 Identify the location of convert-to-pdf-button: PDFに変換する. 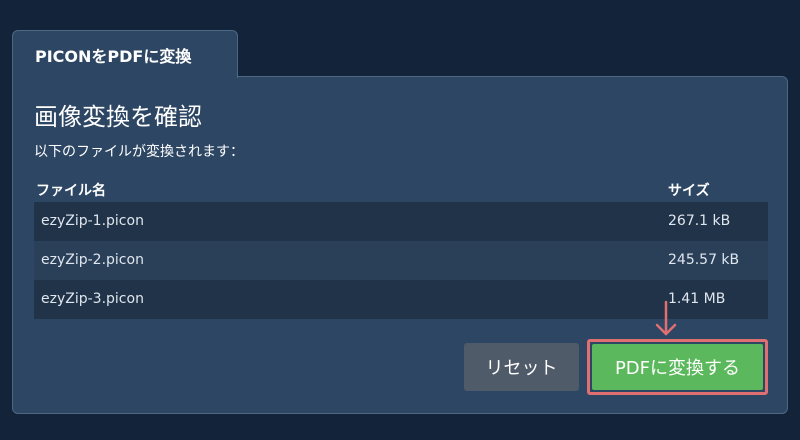
(677, 367).